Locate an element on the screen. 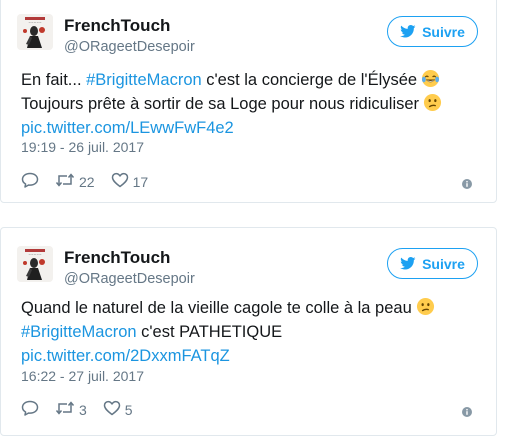  like-button: 17 is located at coordinates (130, 181).